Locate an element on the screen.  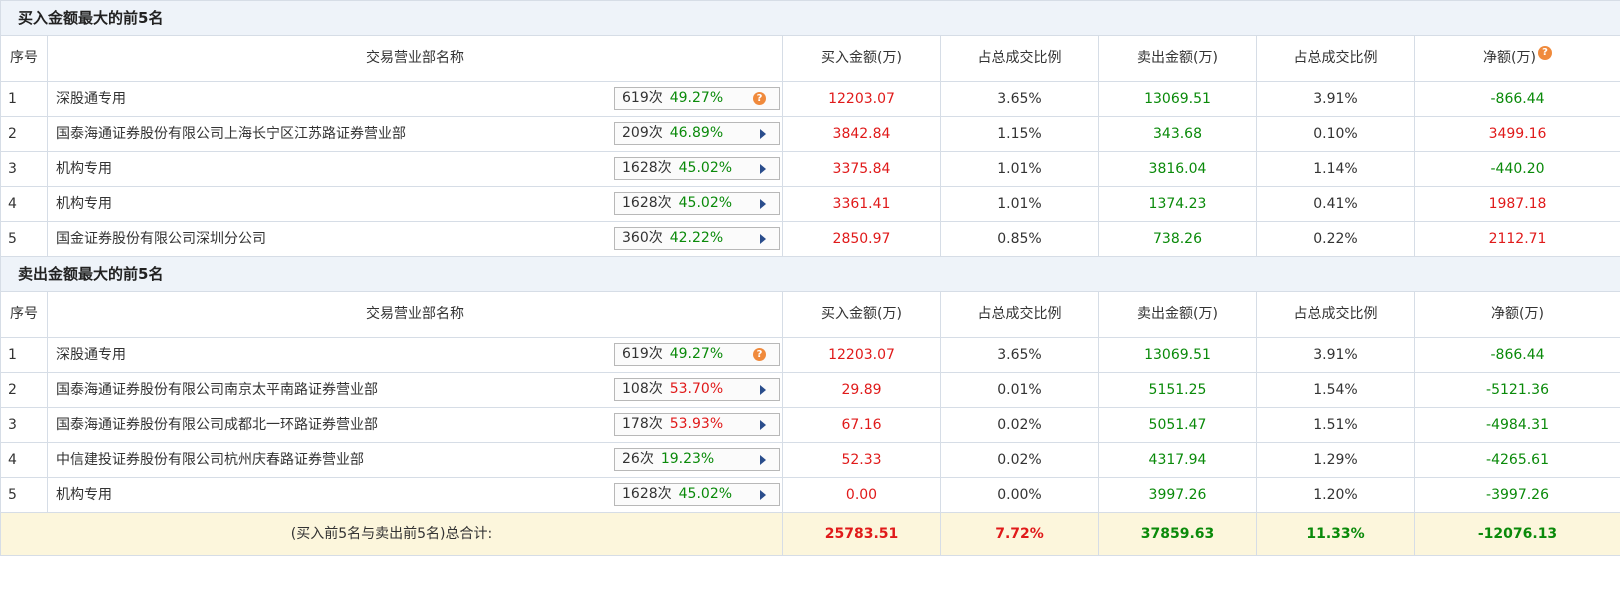
sell-ratio: 1.20% is located at coordinates (1335, 495).